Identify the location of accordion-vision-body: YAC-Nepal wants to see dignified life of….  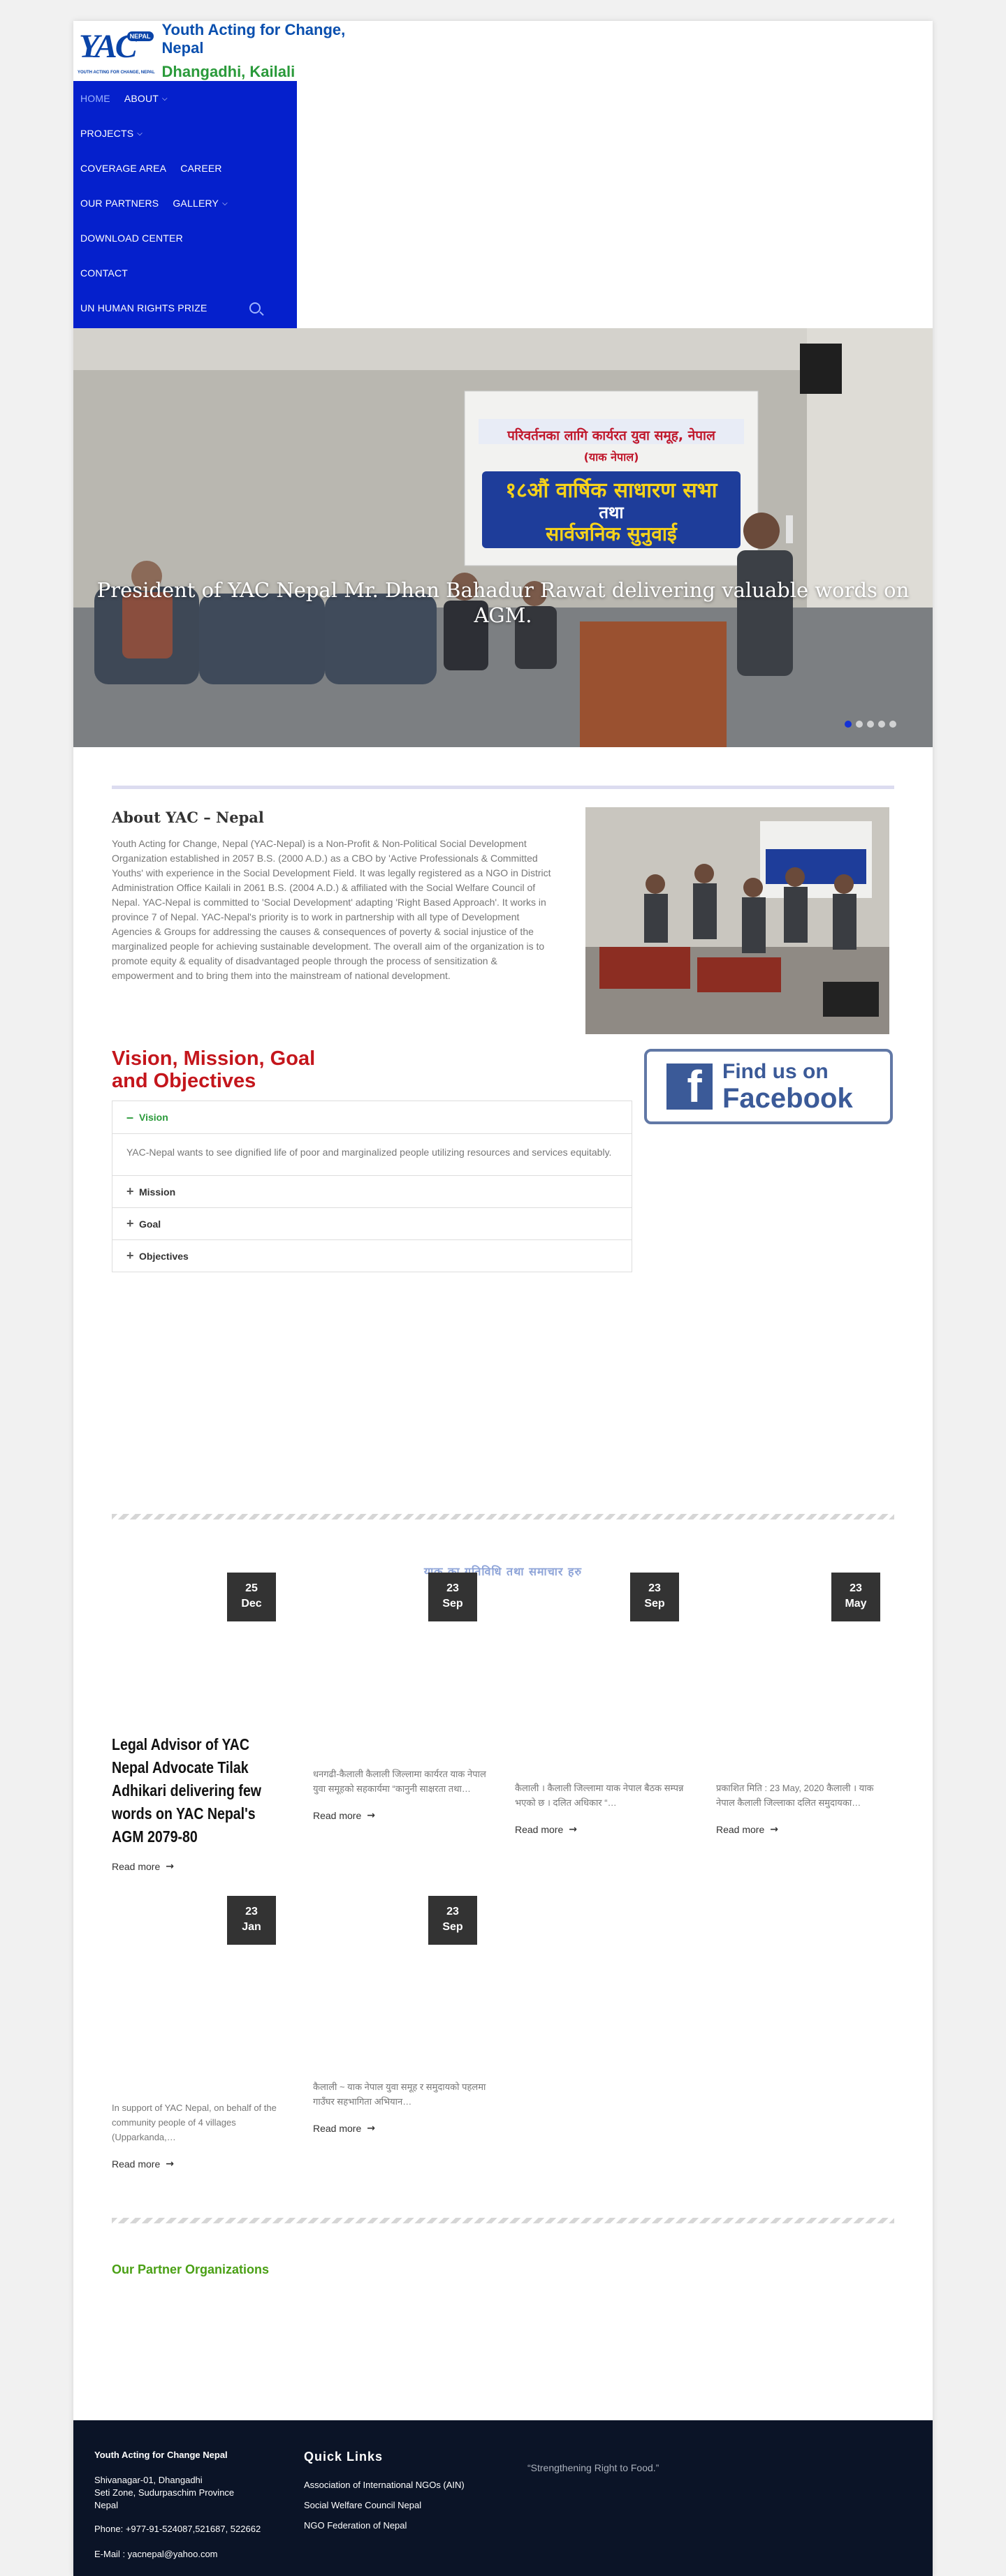
(372, 1154).